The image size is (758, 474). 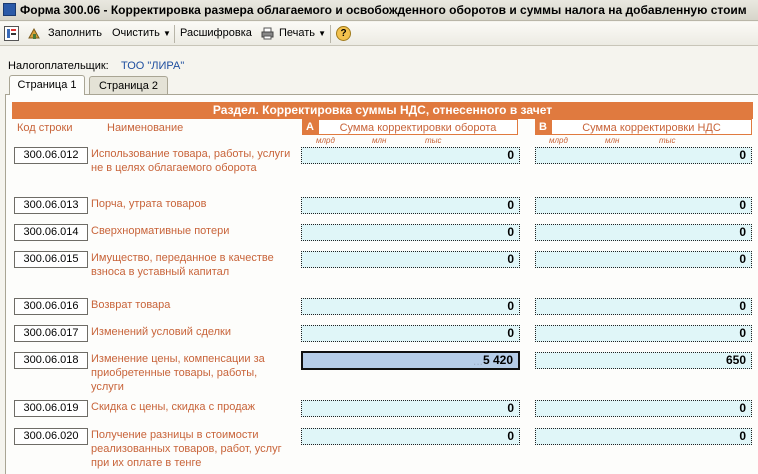 I want to click on amount-b-input: 650, so click(x=643, y=360).